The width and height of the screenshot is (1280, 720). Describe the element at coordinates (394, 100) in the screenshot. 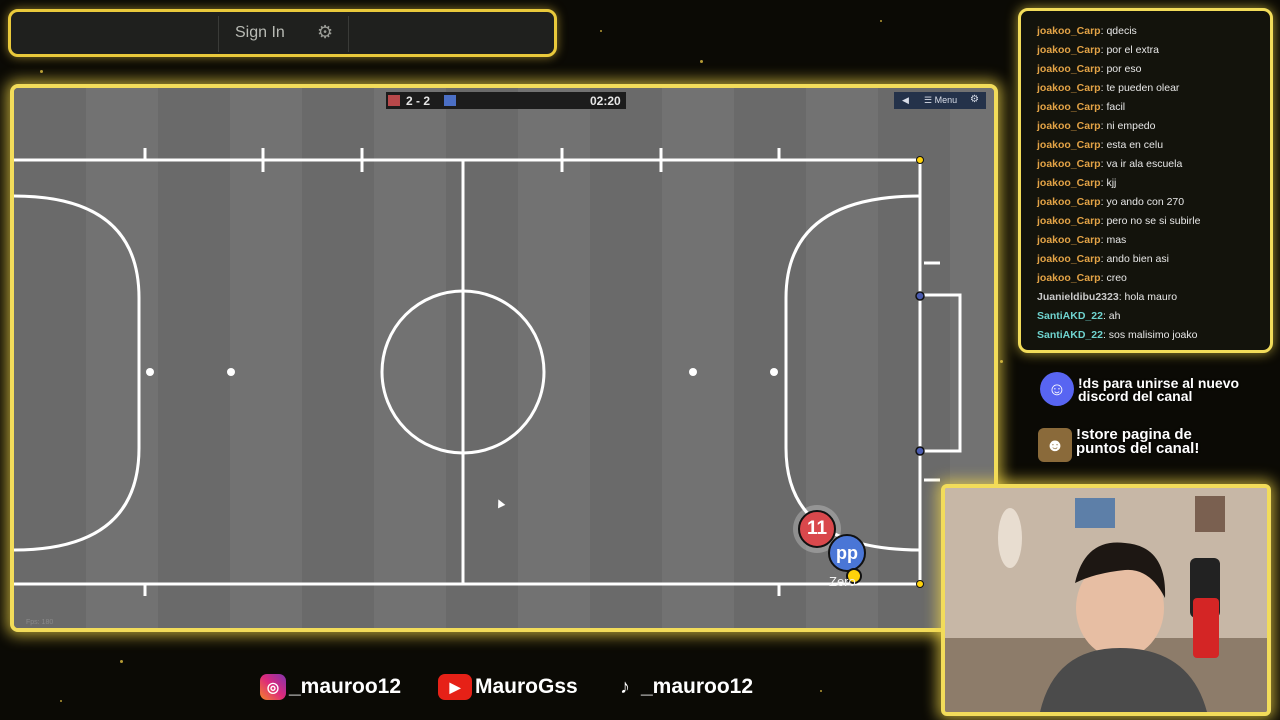

I see `red-team-icon` at that location.